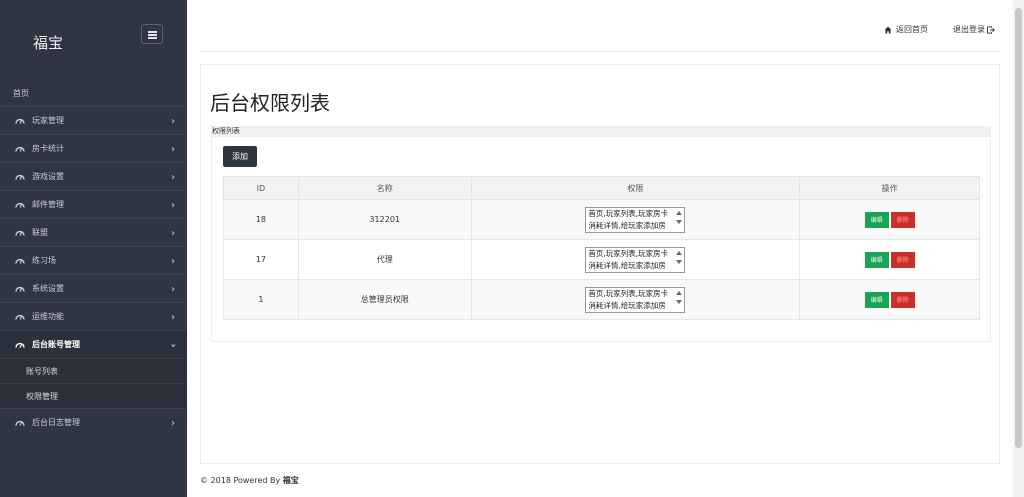 Image resolution: width=1024 pixels, height=497 pixels. What do you see at coordinates (44, 260) in the screenshot?
I see `sidebar-item-label: 练习场` at bounding box center [44, 260].